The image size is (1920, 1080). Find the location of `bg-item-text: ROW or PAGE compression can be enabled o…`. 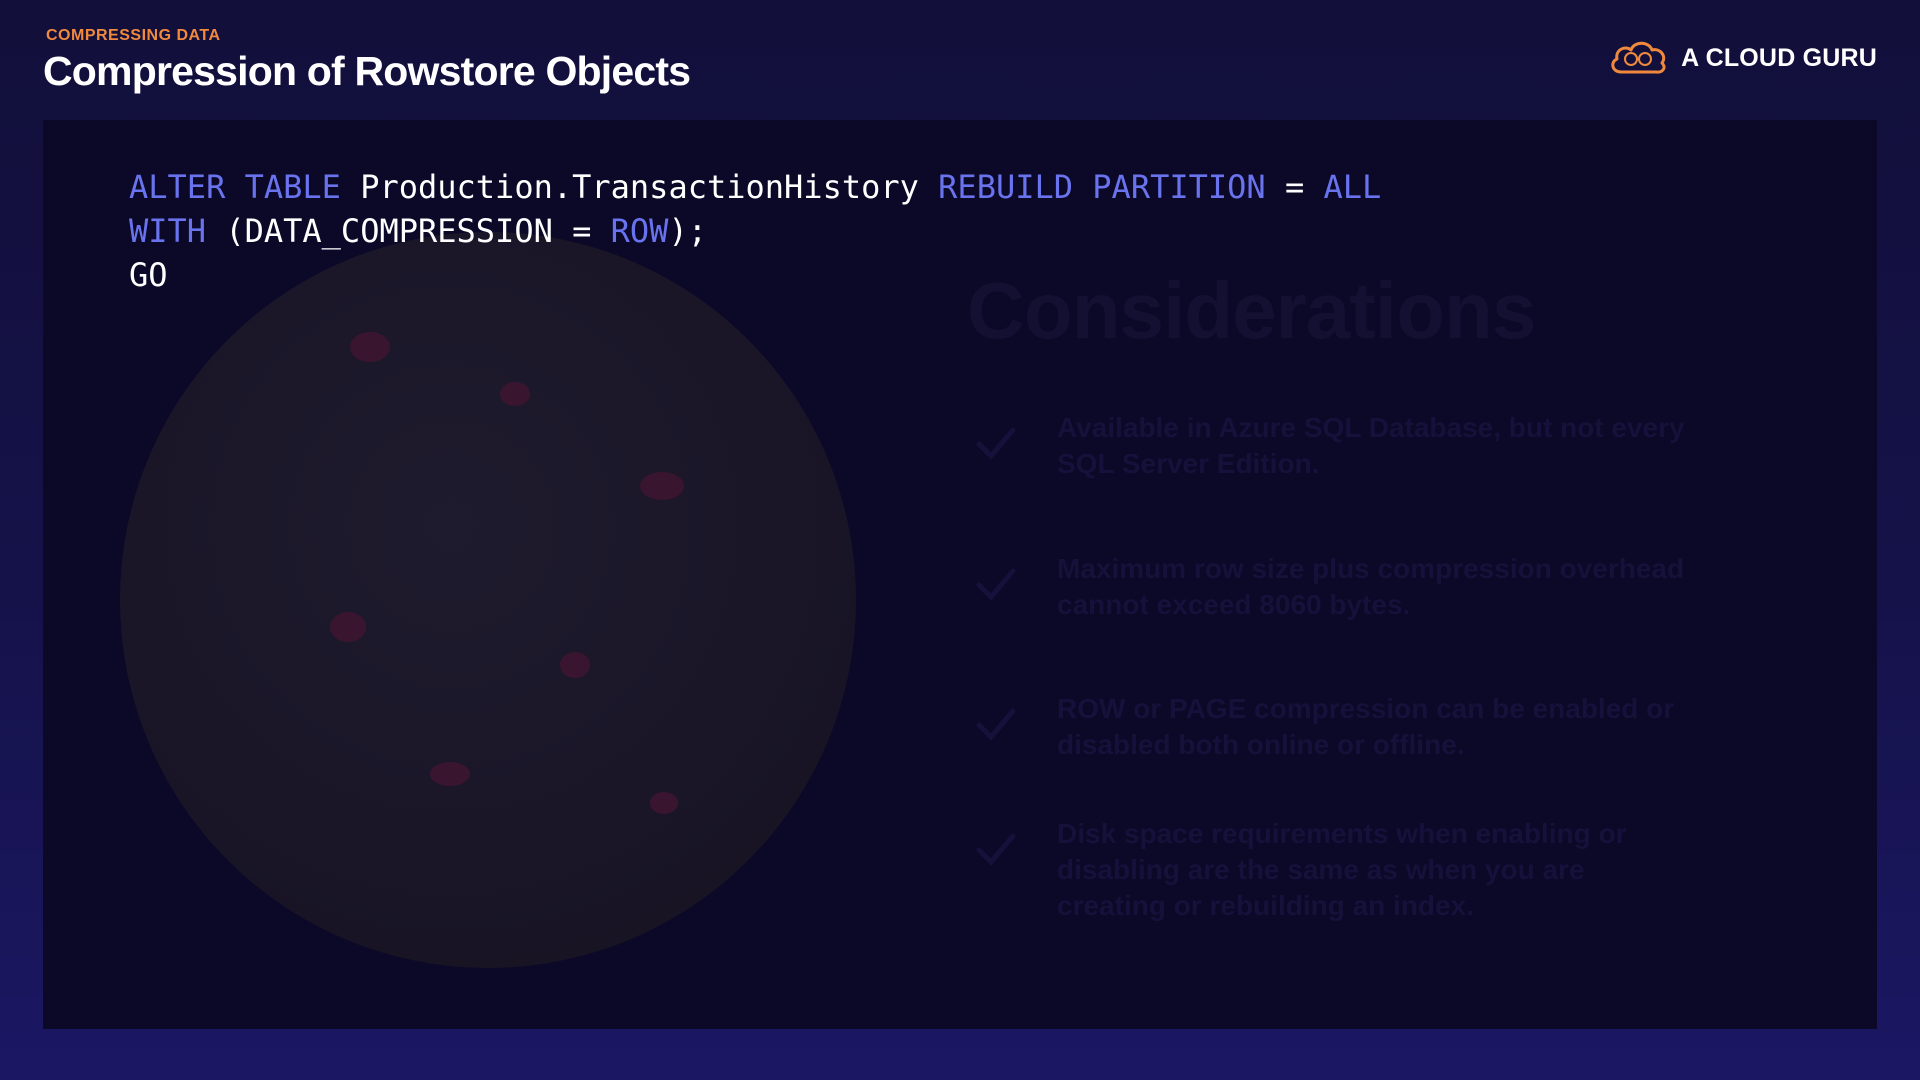

bg-item-text: ROW or PAGE compression can be enabled o… is located at coordinates (1366, 726).